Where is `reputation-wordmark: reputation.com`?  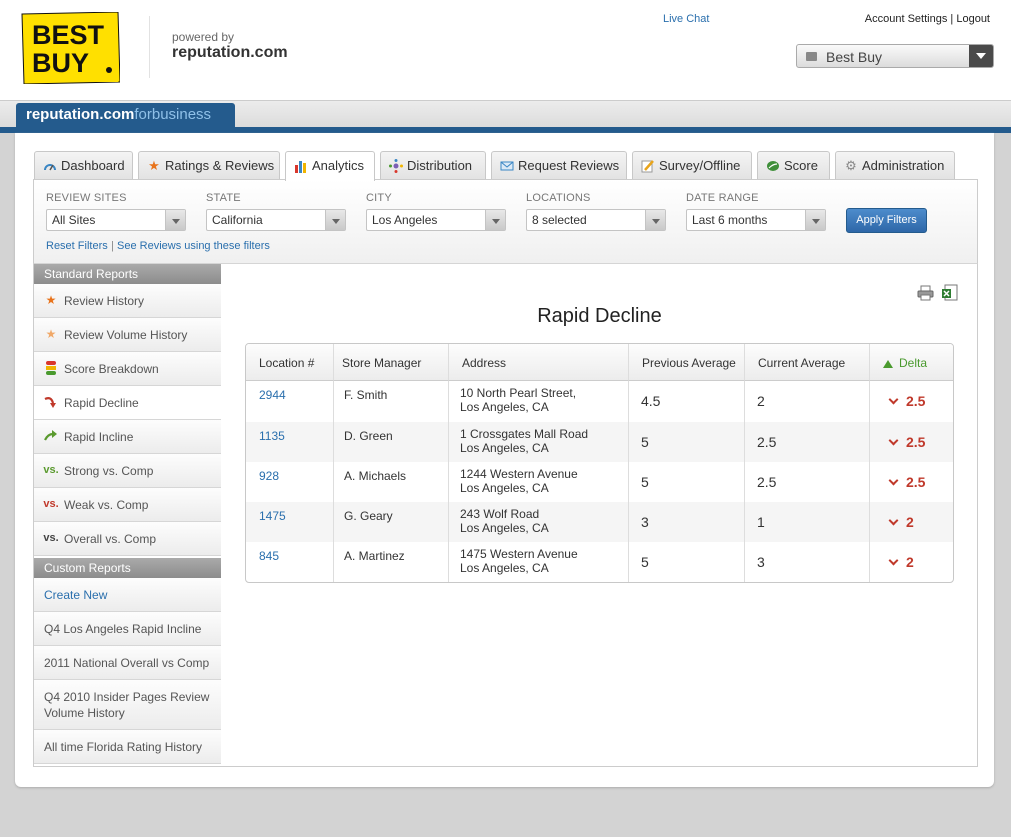
reputation-wordmark: reputation.com is located at coordinates (230, 52).